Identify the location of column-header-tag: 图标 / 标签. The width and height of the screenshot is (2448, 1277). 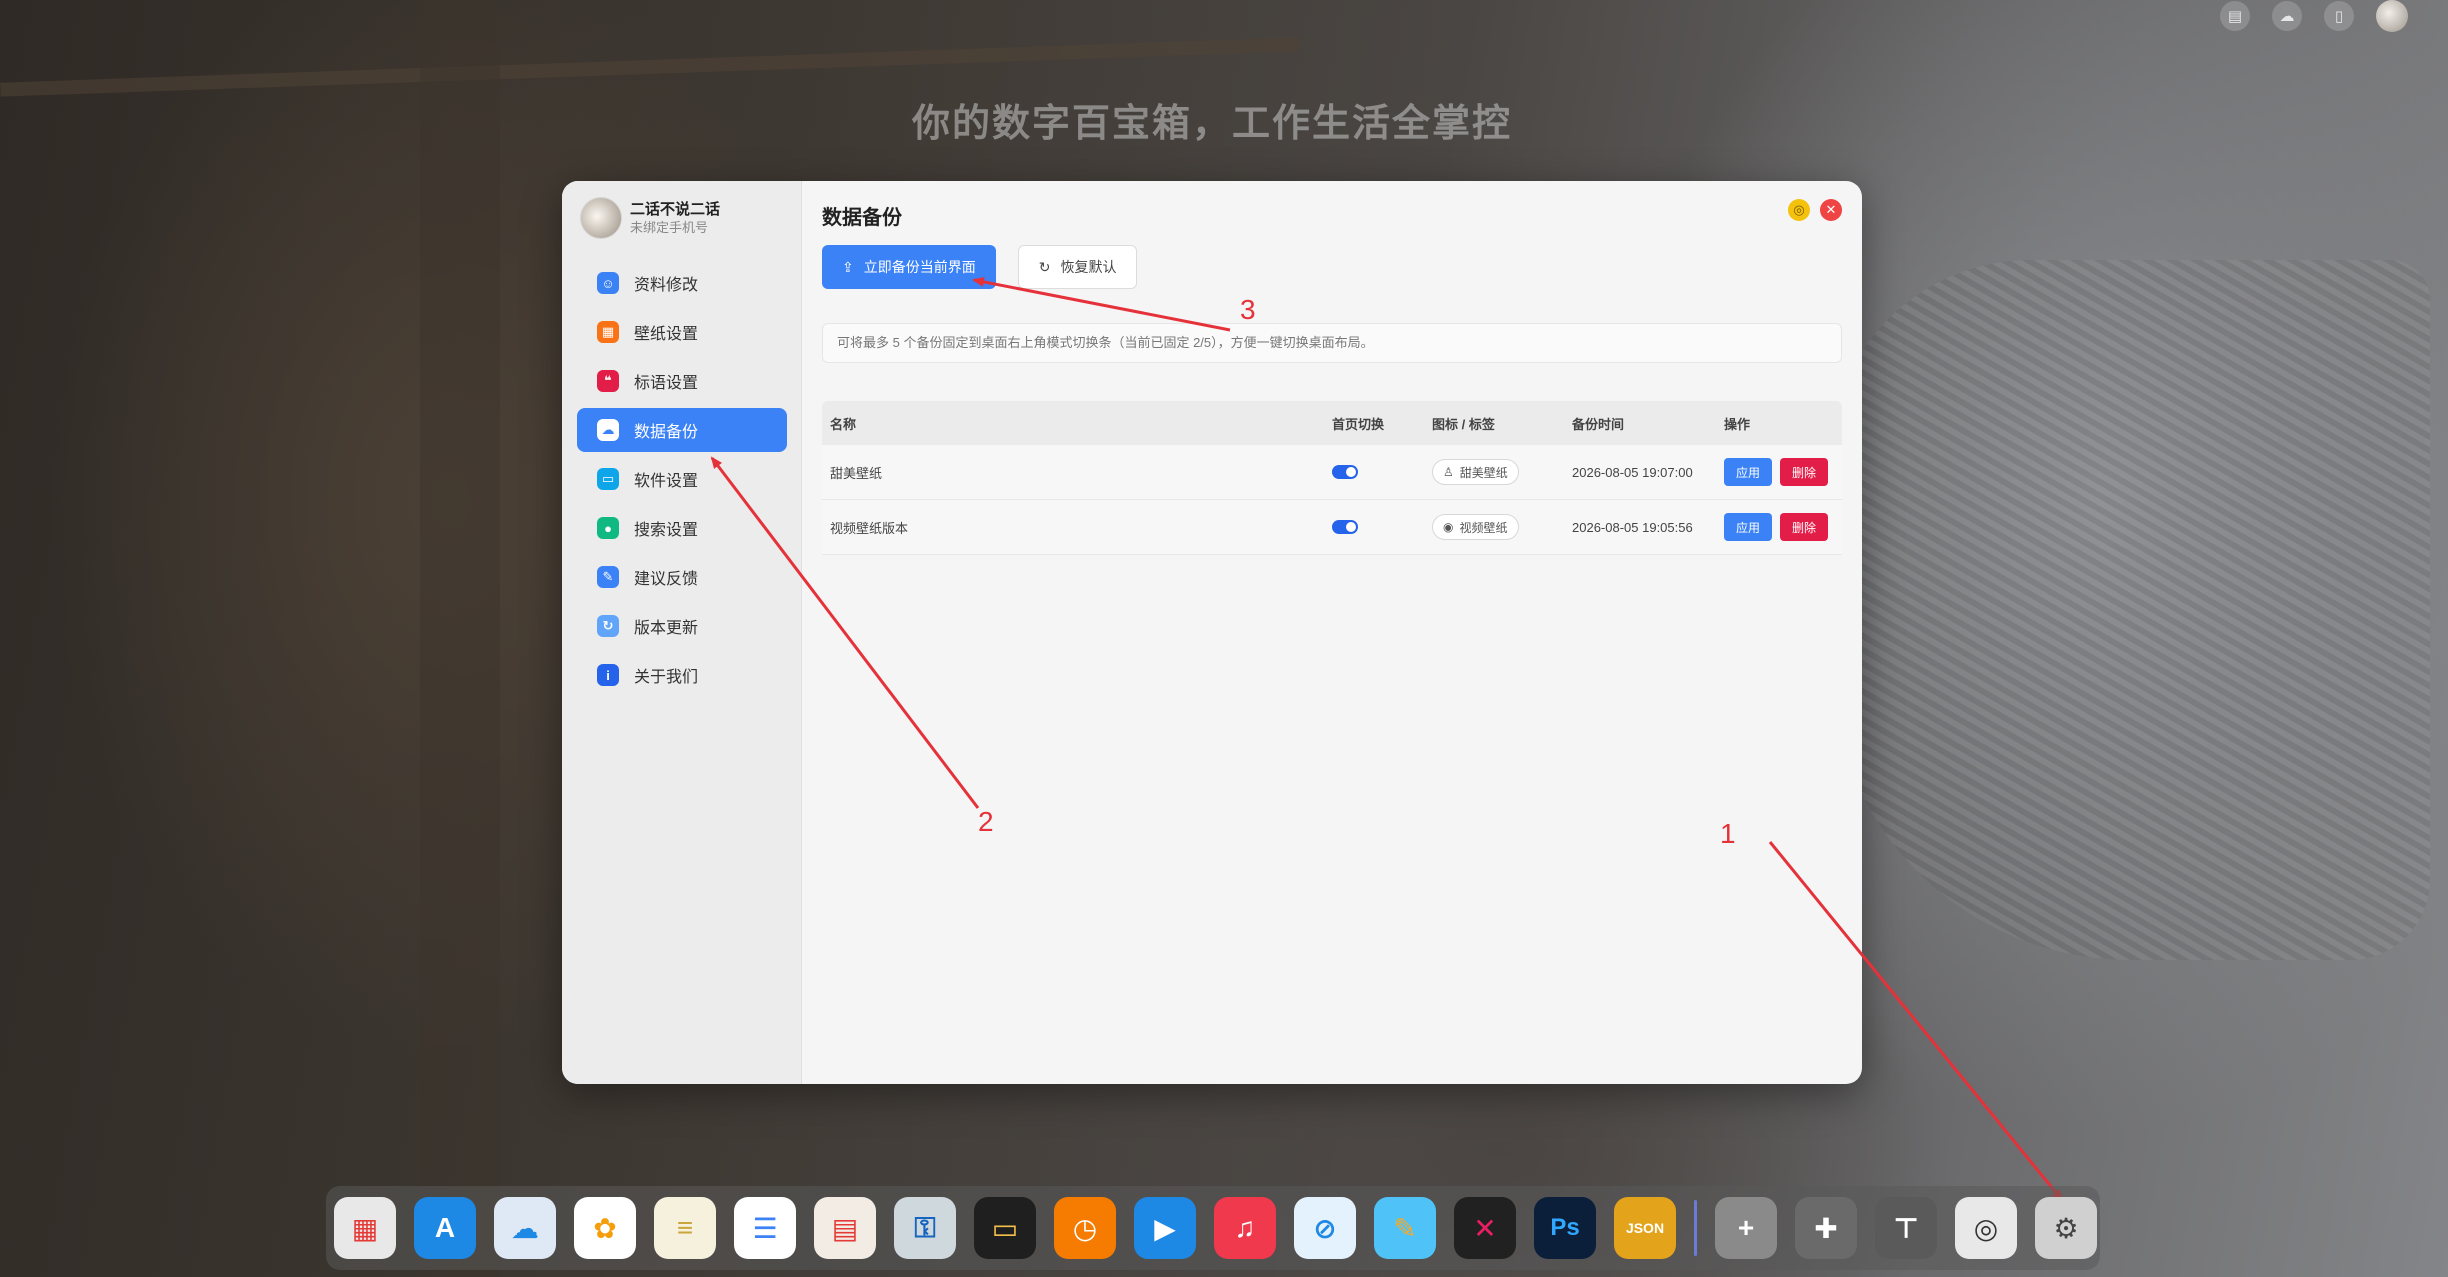
(1463, 424).